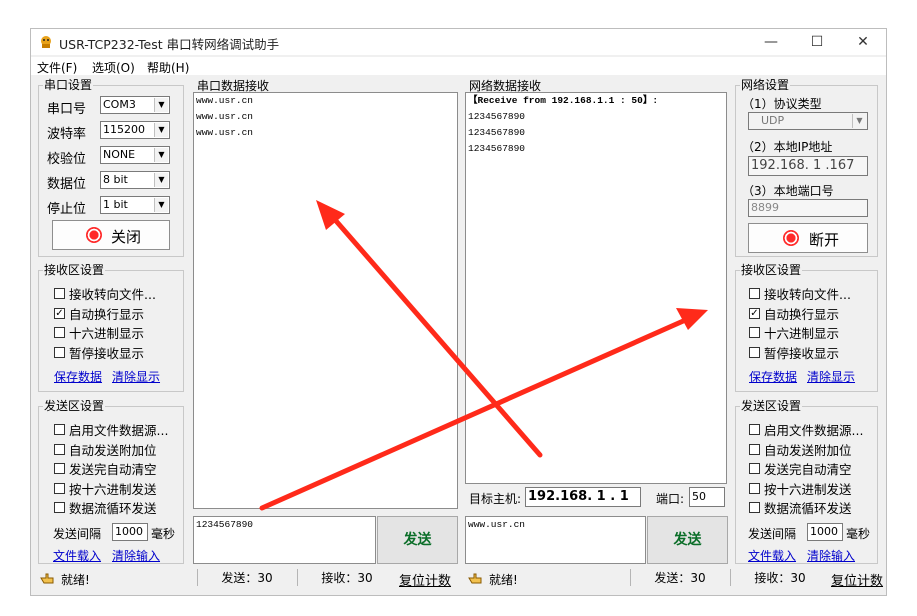 The height and width of the screenshot is (616, 917). I want to click on right-recv-opt-0-checkbox, so click(754, 293).